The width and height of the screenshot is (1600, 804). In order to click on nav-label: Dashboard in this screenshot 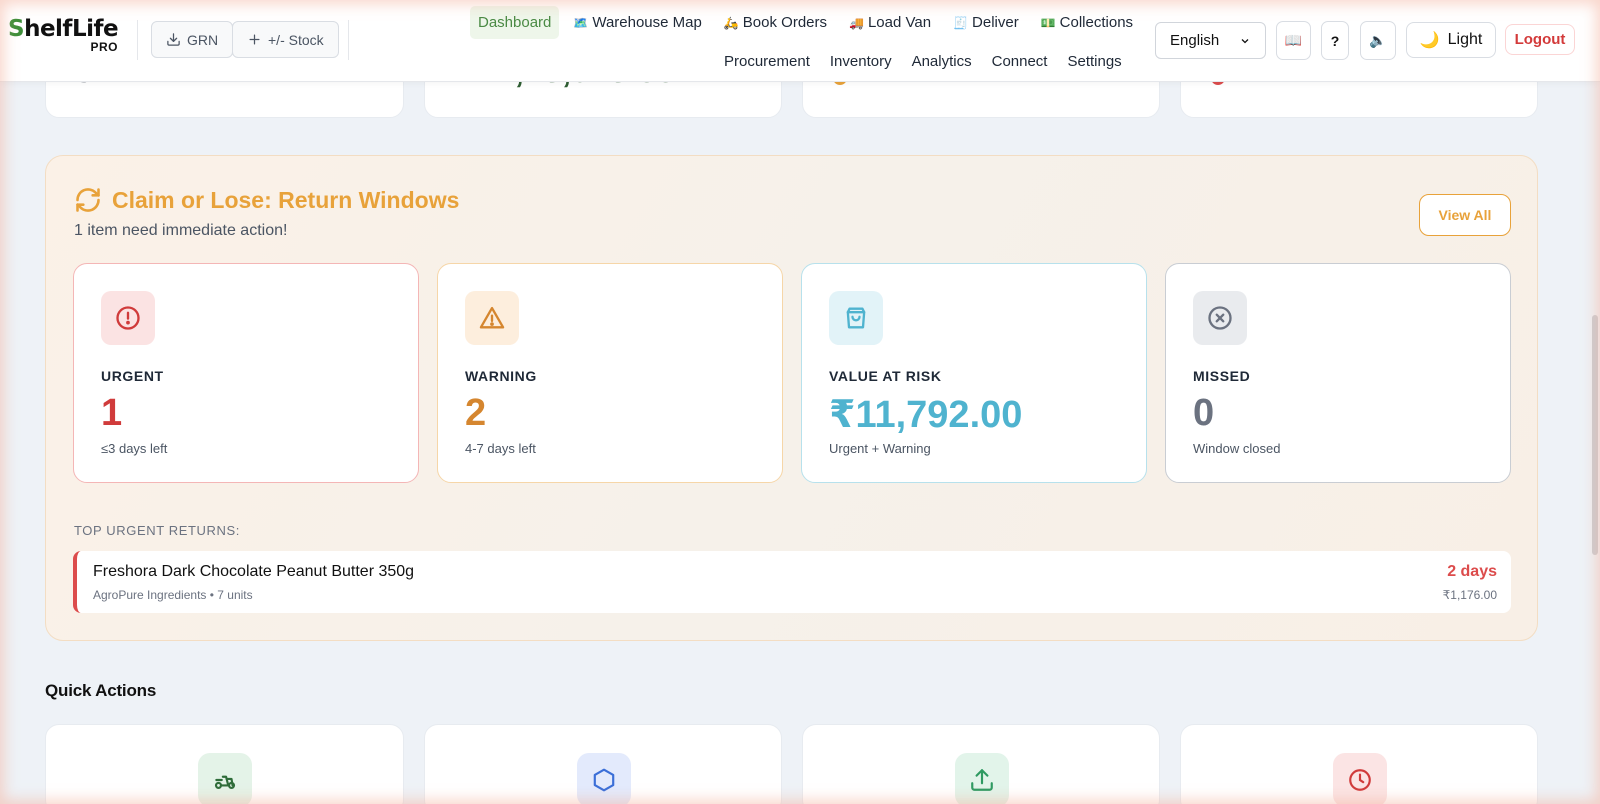, I will do `click(515, 22)`.